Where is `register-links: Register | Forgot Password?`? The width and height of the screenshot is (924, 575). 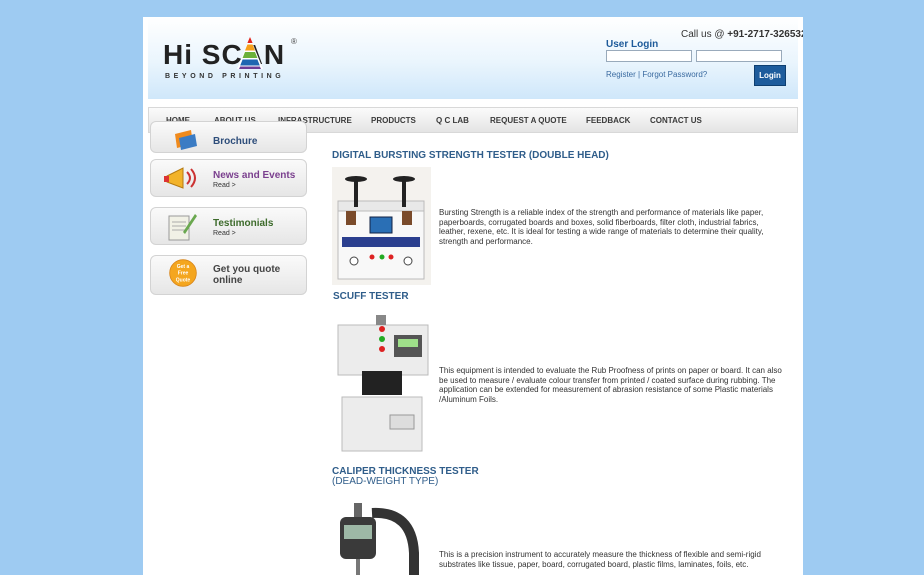 register-links: Register | Forgot Password? is located at coordinates (656, 74).